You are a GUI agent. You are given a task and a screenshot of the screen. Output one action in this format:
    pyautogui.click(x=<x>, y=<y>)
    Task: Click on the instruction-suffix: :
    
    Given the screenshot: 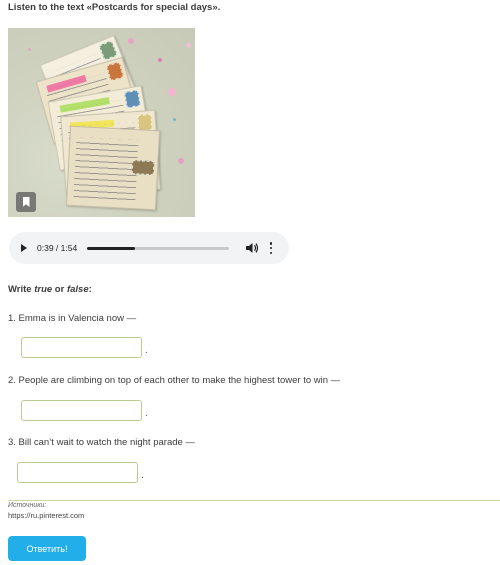 What is the action you would take?
    pyautogui.click(x=90, y=289)
    